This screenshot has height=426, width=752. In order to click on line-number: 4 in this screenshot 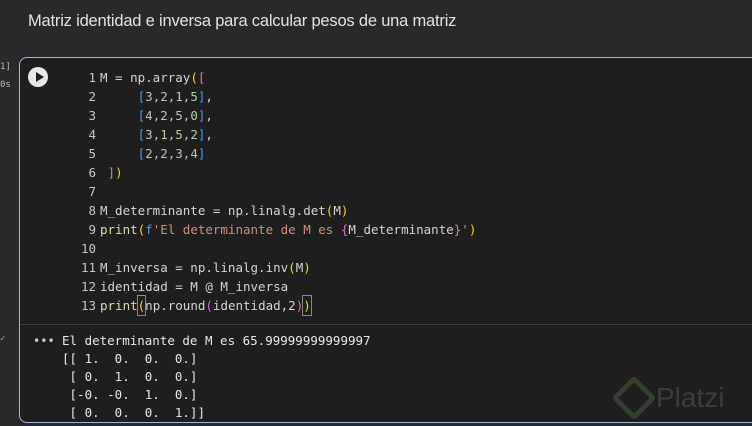, I will do `click(92, 134)`.